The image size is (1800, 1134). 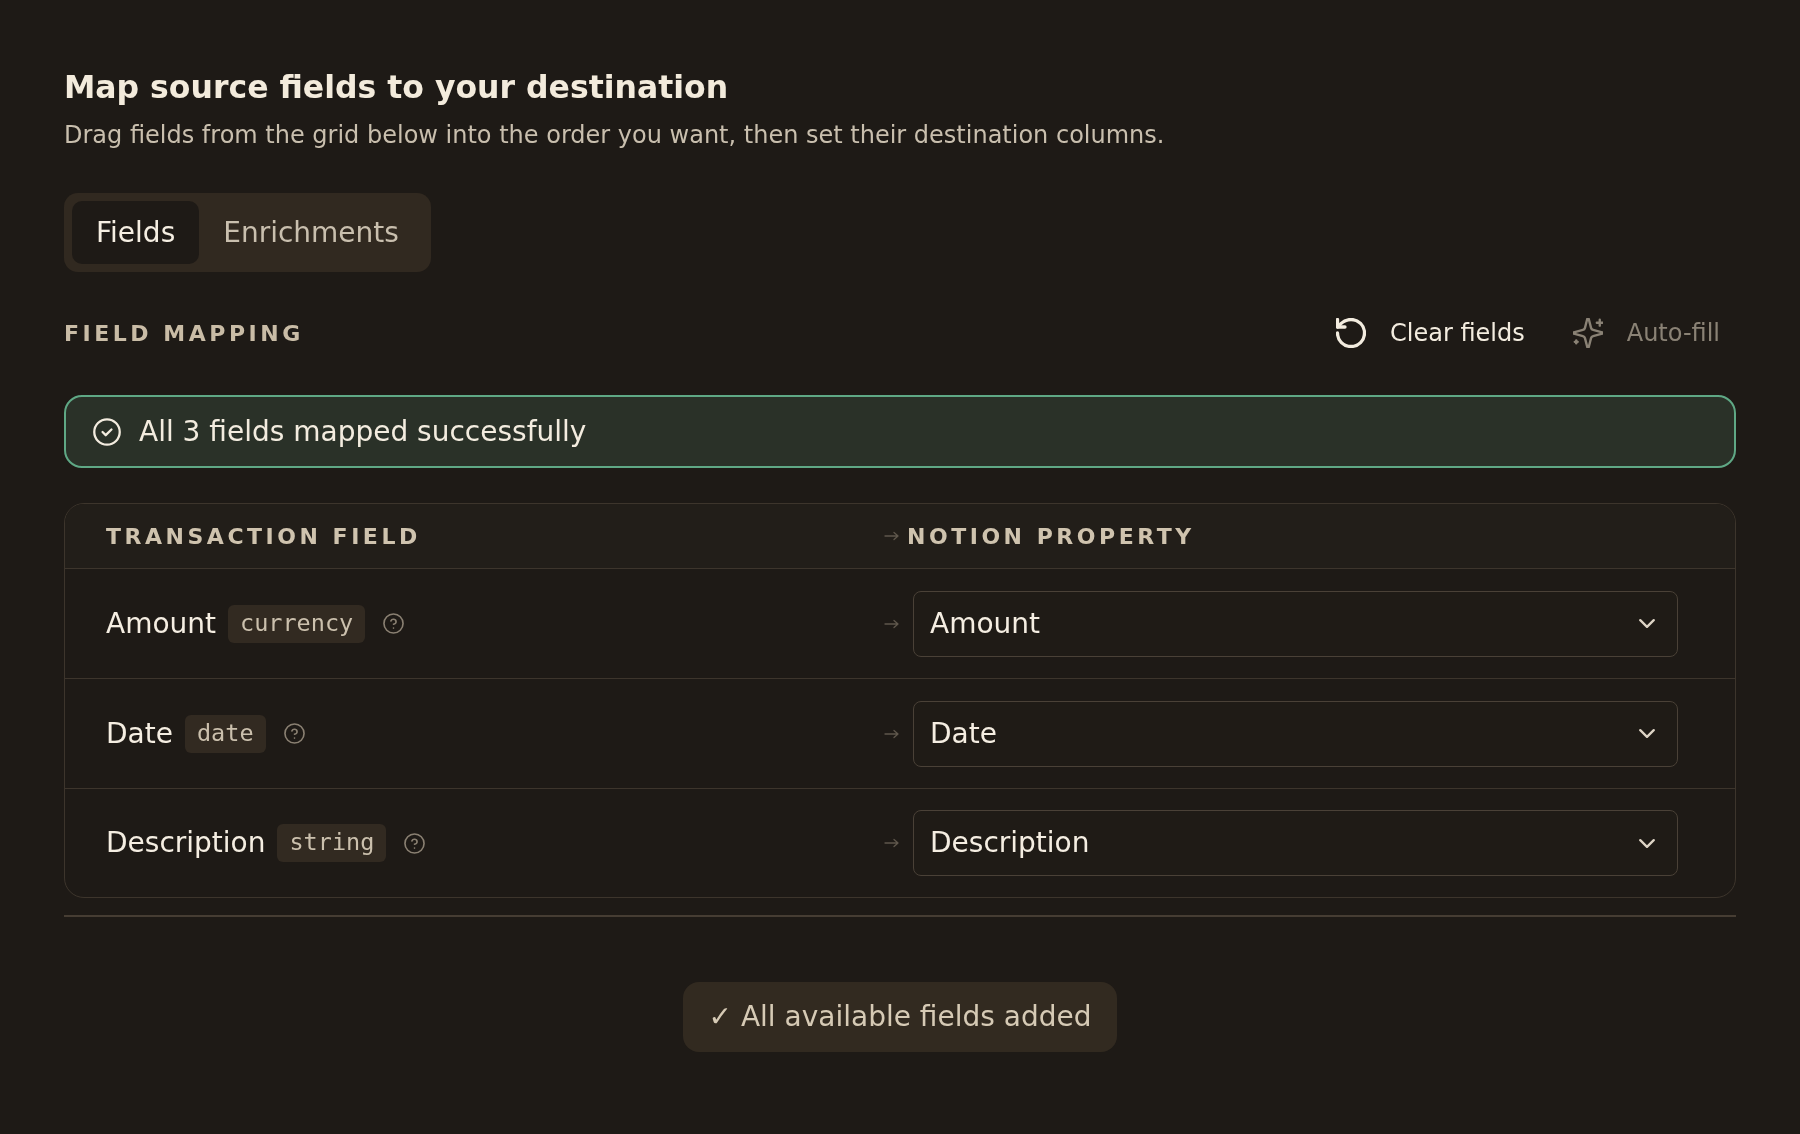 What do you see at coordinates (107, 431) in the screenshot?
I see `check-circle-icon` at bounding box center [107, 431].